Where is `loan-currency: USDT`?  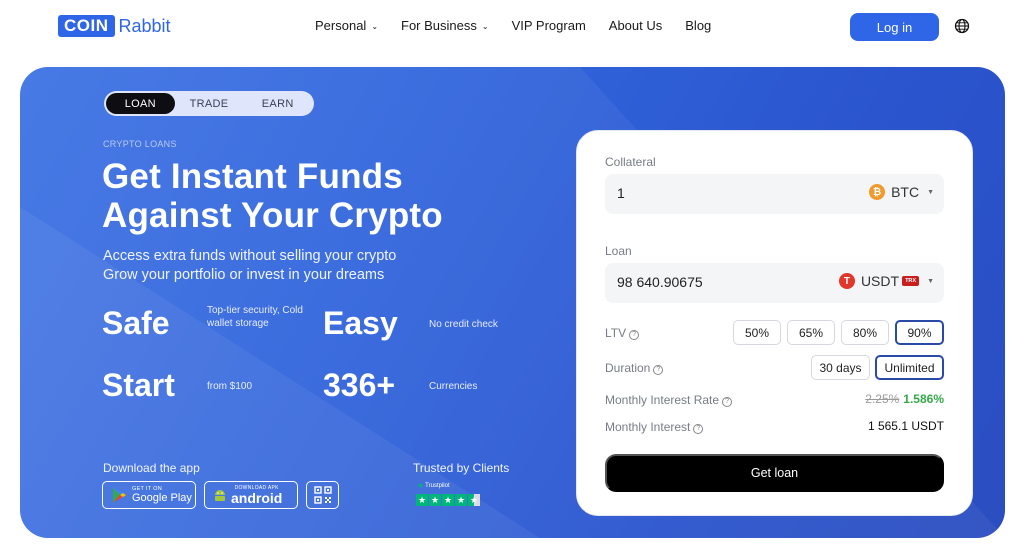
loan-currency: USDT is located at coordinates (880, 281).